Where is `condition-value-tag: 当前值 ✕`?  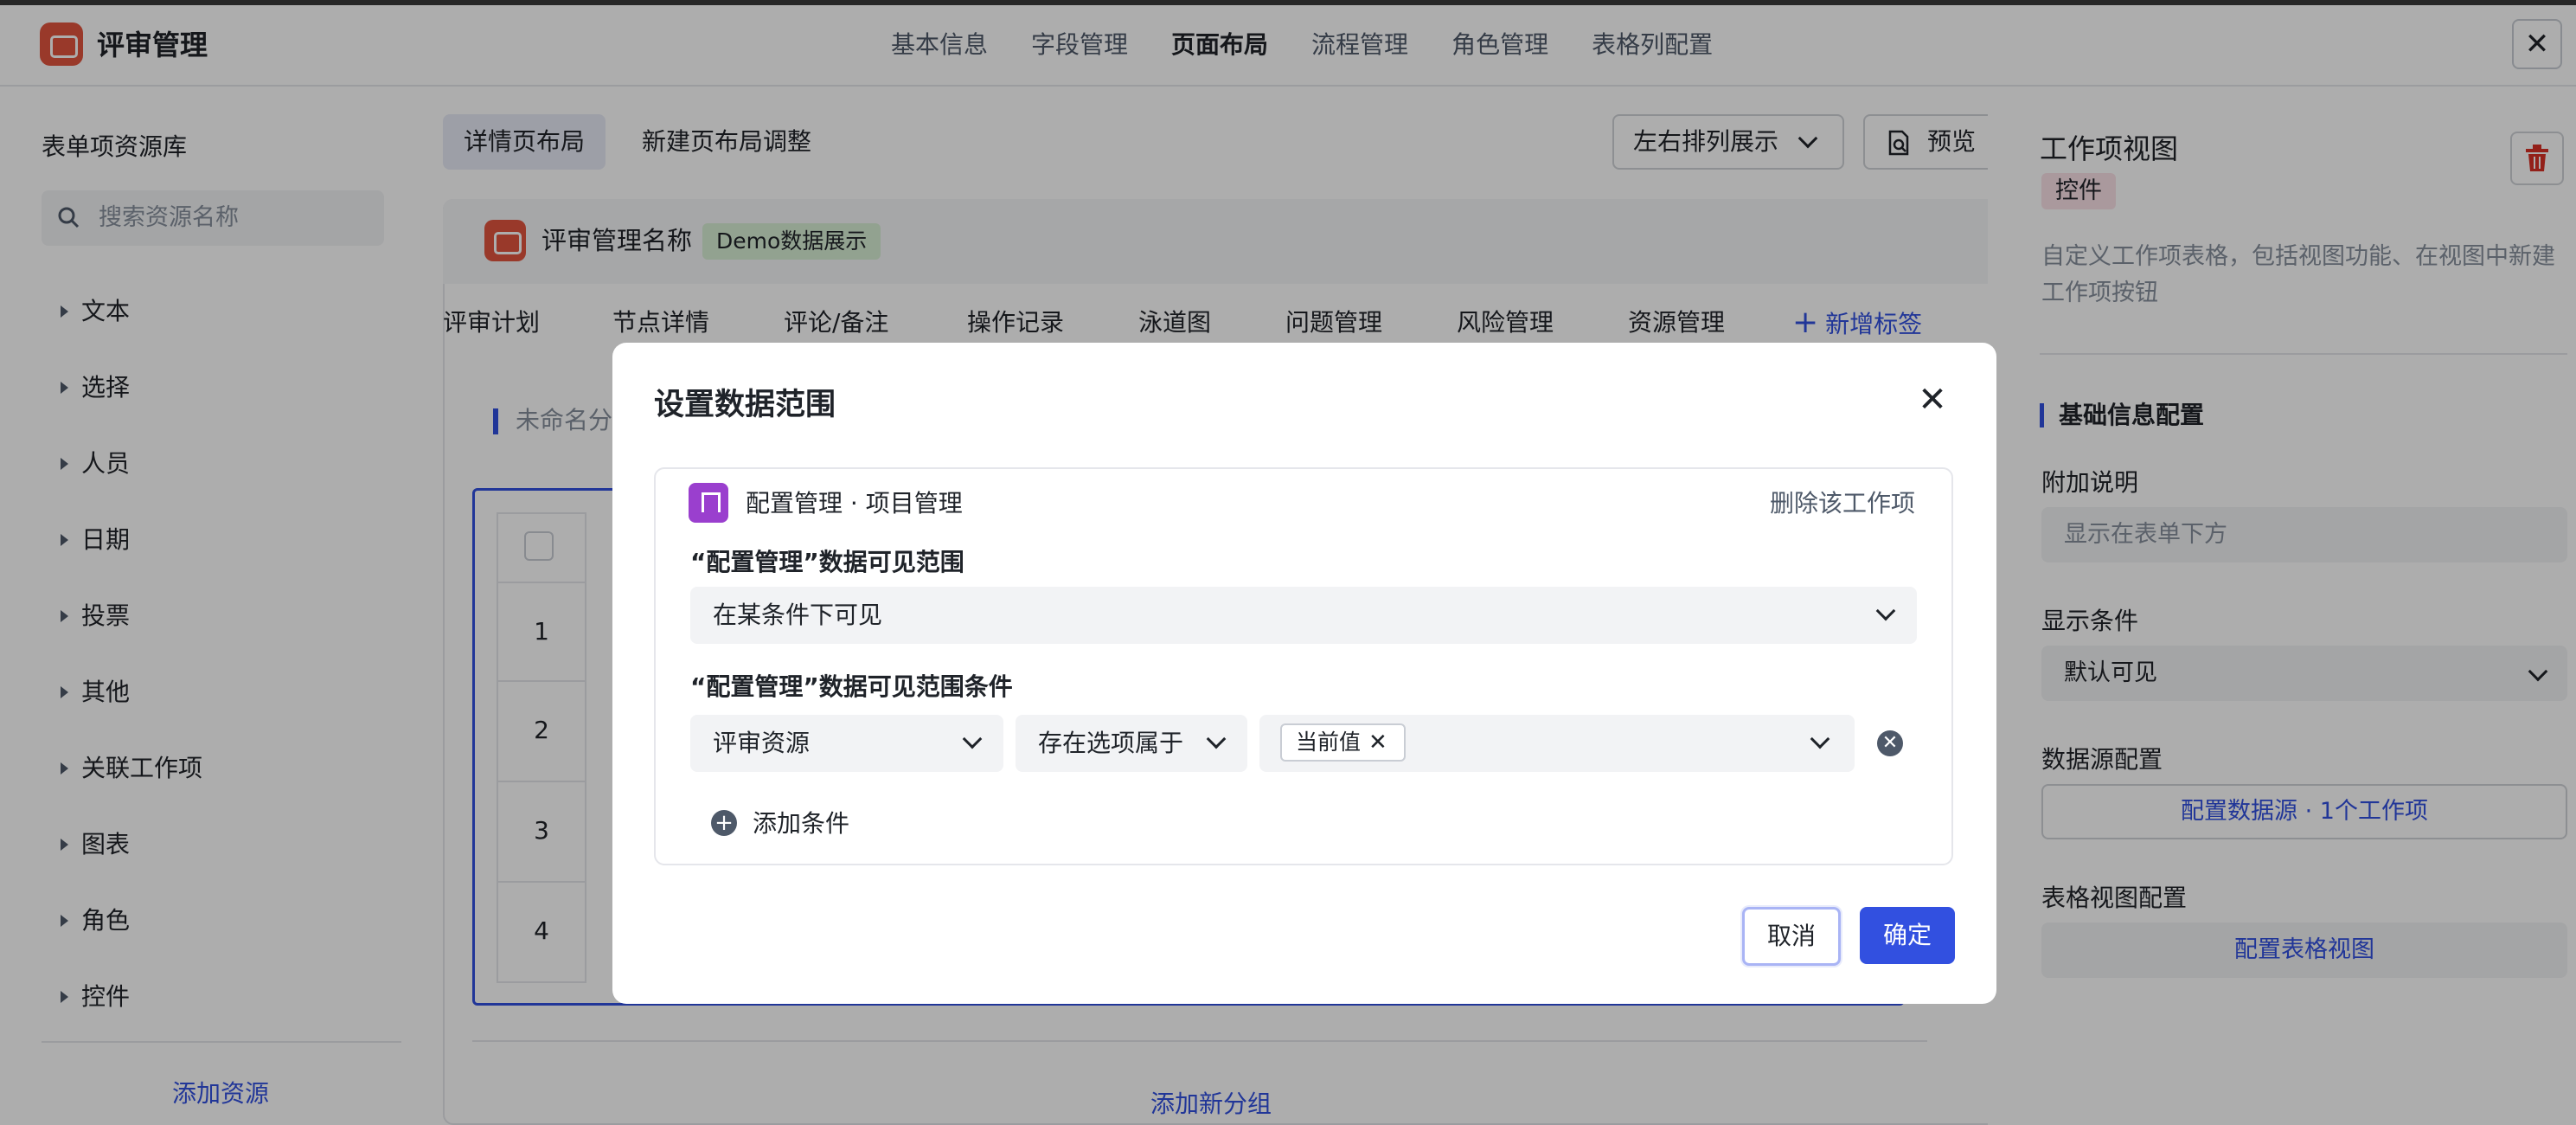
condition-value-tag: 当前值 ✕ is located at coordinates (1343, 742).